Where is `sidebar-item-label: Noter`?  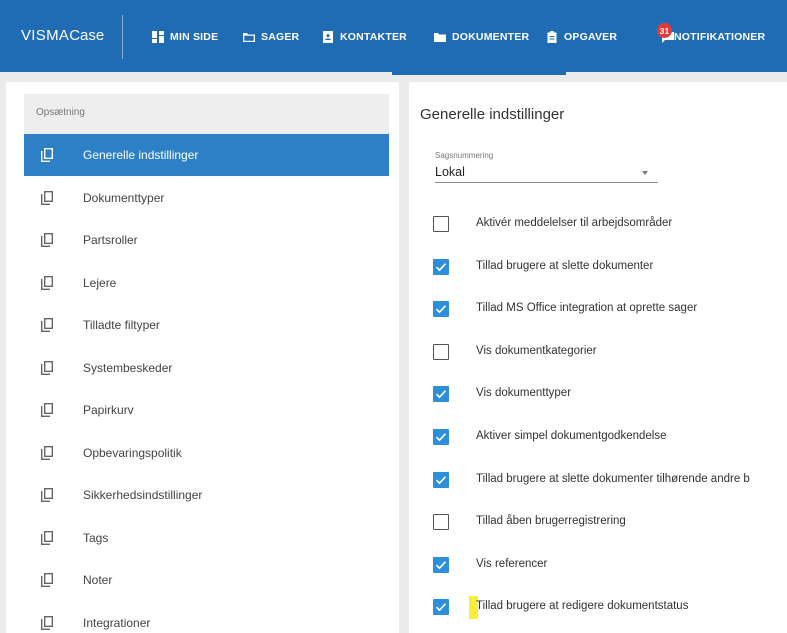 sidebar-item-label: Noter is located at coordinates (98, 580).